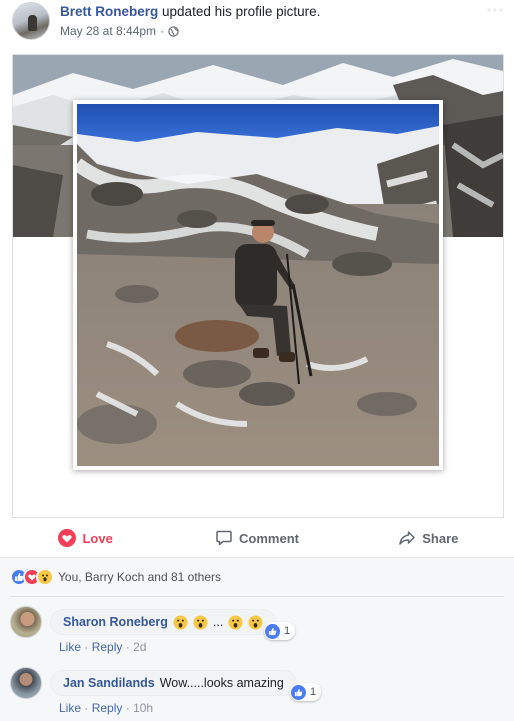 The height and width of the screenshot is (721, 514). I want to click on comment-text: Wow.....looks amazing, so click(221, 683).